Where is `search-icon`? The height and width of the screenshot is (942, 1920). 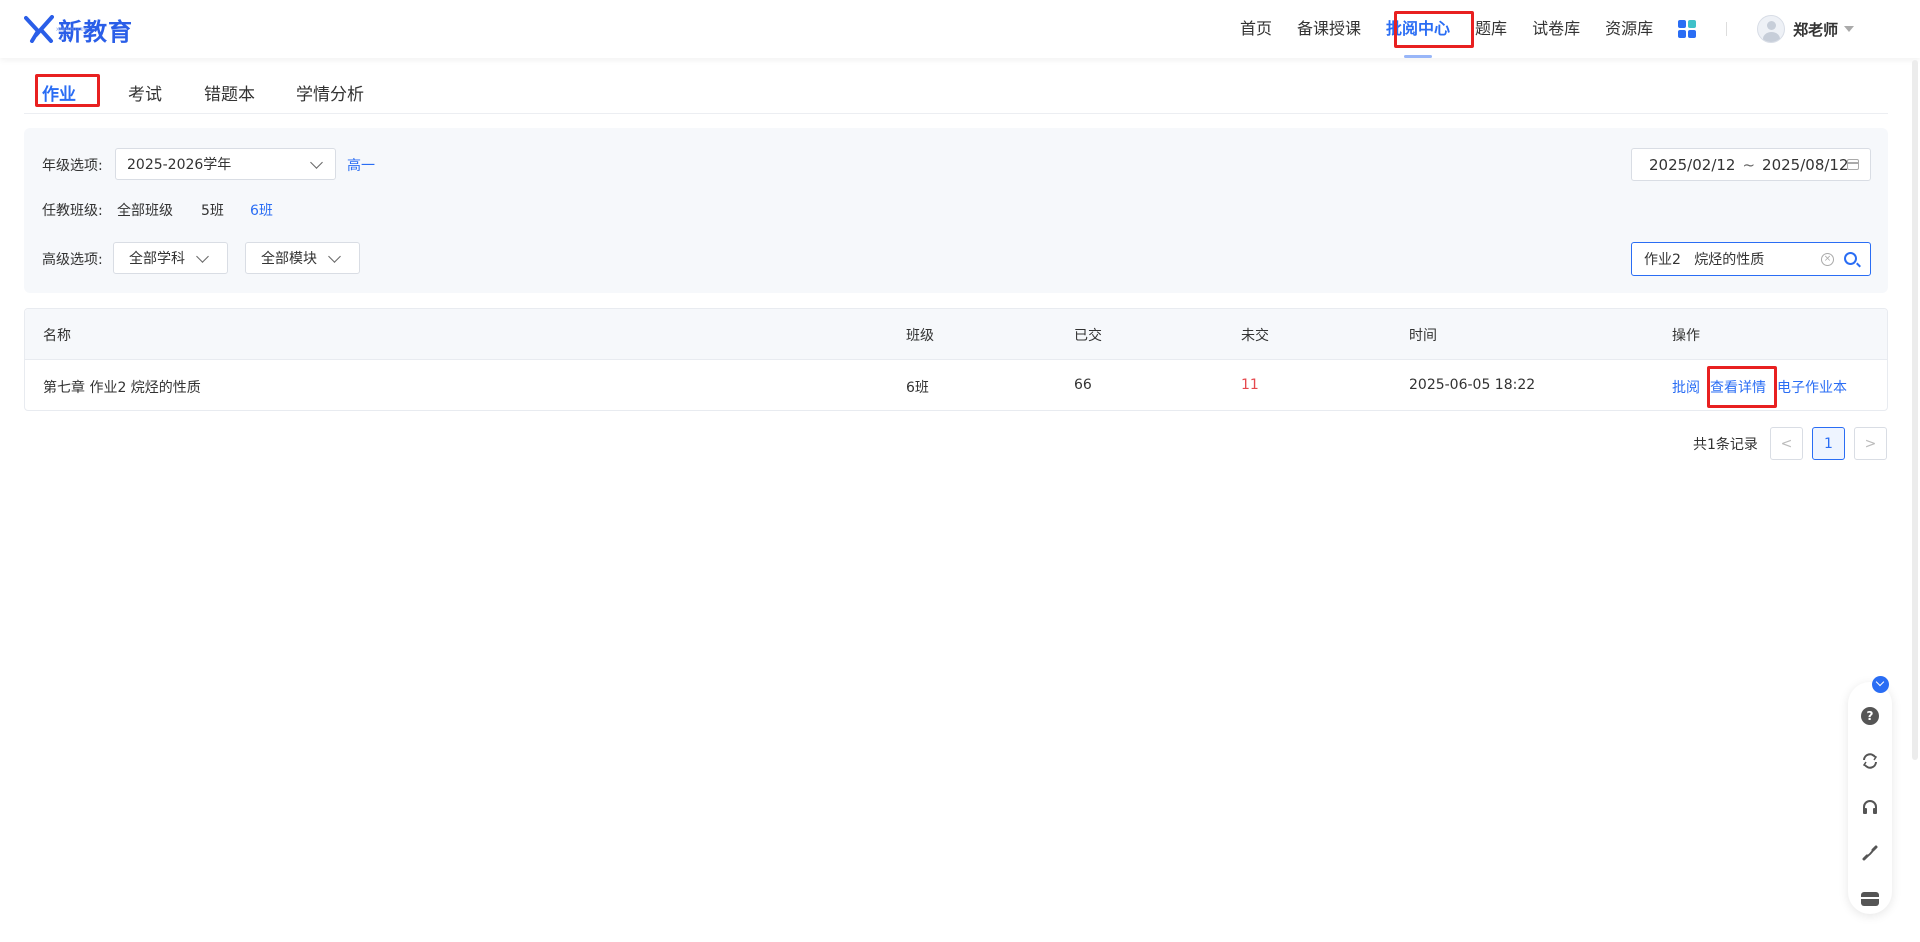
search-icon is located at coordinates (1850, 258).